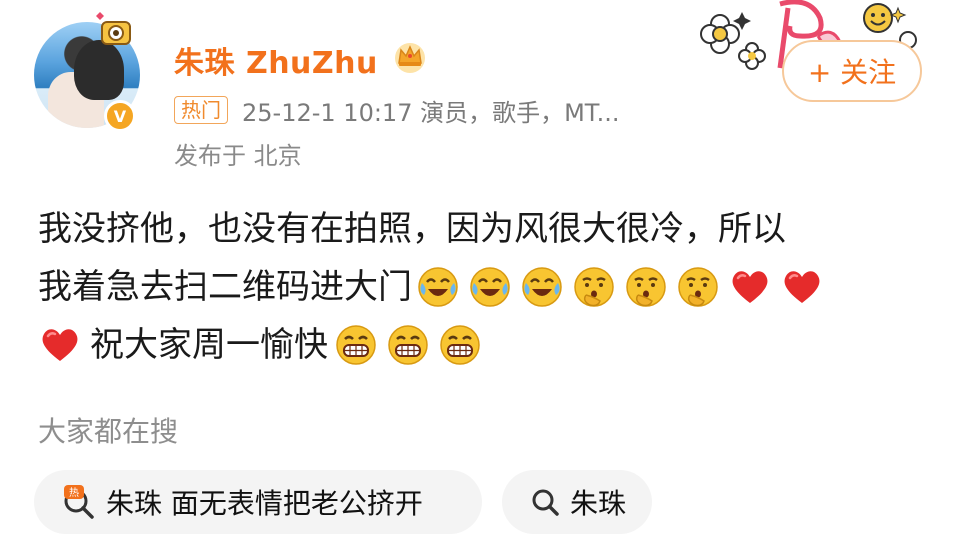 This screenshot has height=534, width=960. What do you see at coordinates (209, 345) in the screenshot?
I see `content-text: 祝大家周一愉快` at bounding box center [209, 345].